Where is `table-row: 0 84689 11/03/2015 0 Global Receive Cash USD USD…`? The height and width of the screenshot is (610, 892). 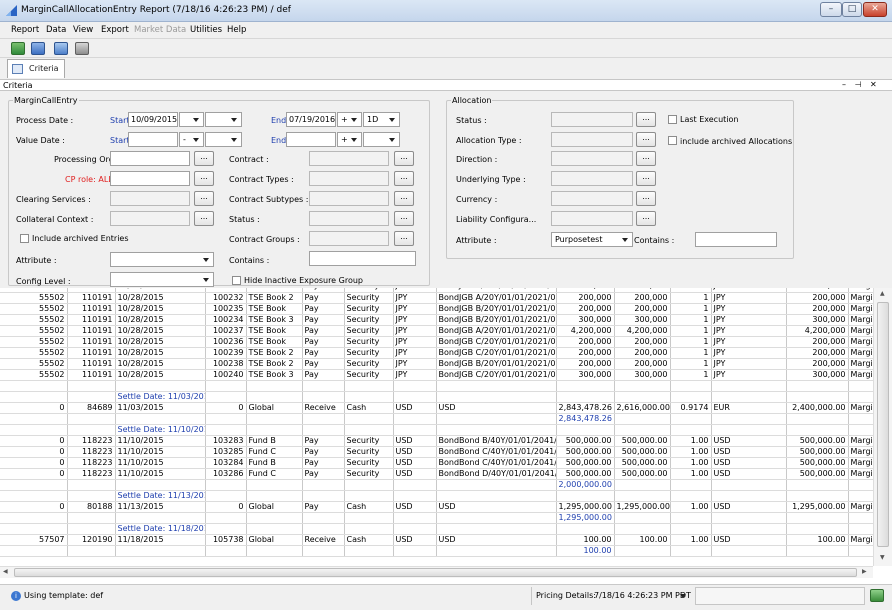 table-row: 0 84689 11/03/2015 0 Global Receive Cash USD USD… is located at coordinates (436, 408).